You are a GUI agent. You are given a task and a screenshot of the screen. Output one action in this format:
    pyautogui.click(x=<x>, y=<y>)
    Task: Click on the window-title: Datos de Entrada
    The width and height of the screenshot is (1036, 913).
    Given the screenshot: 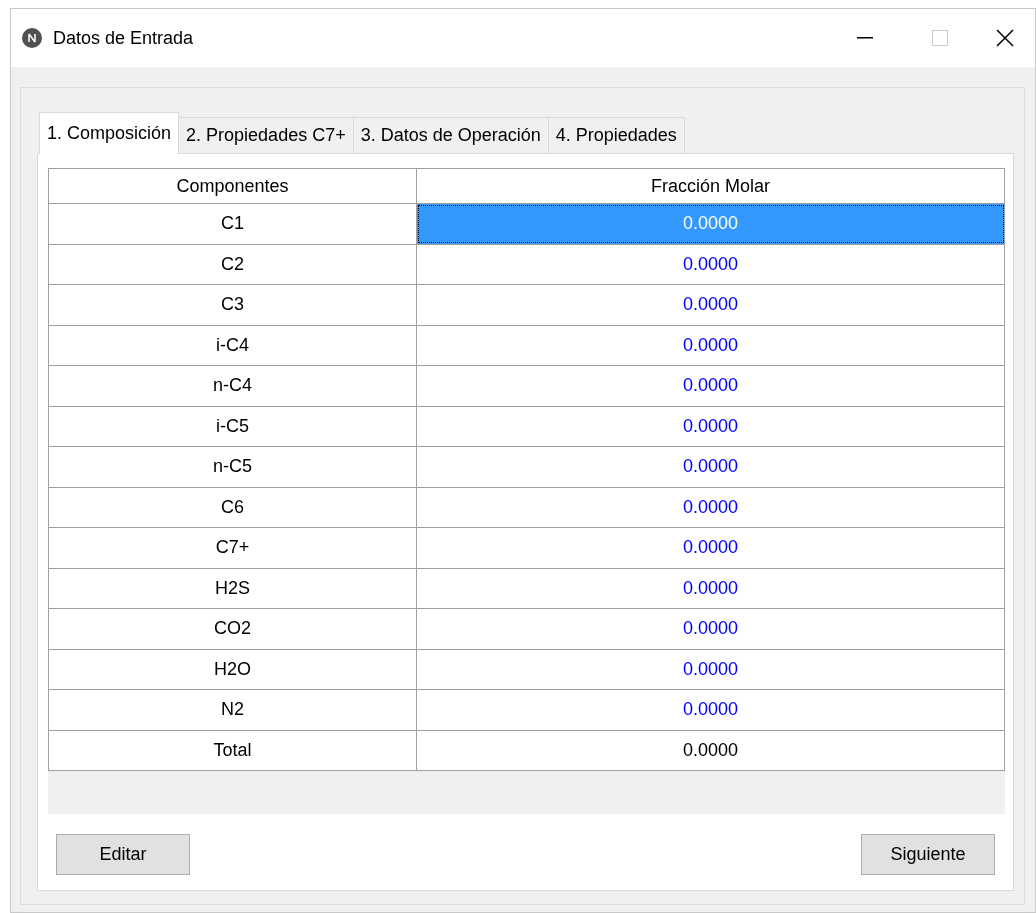 What is the action you would take?
    pyautogui.click(x=123, y=38)
    